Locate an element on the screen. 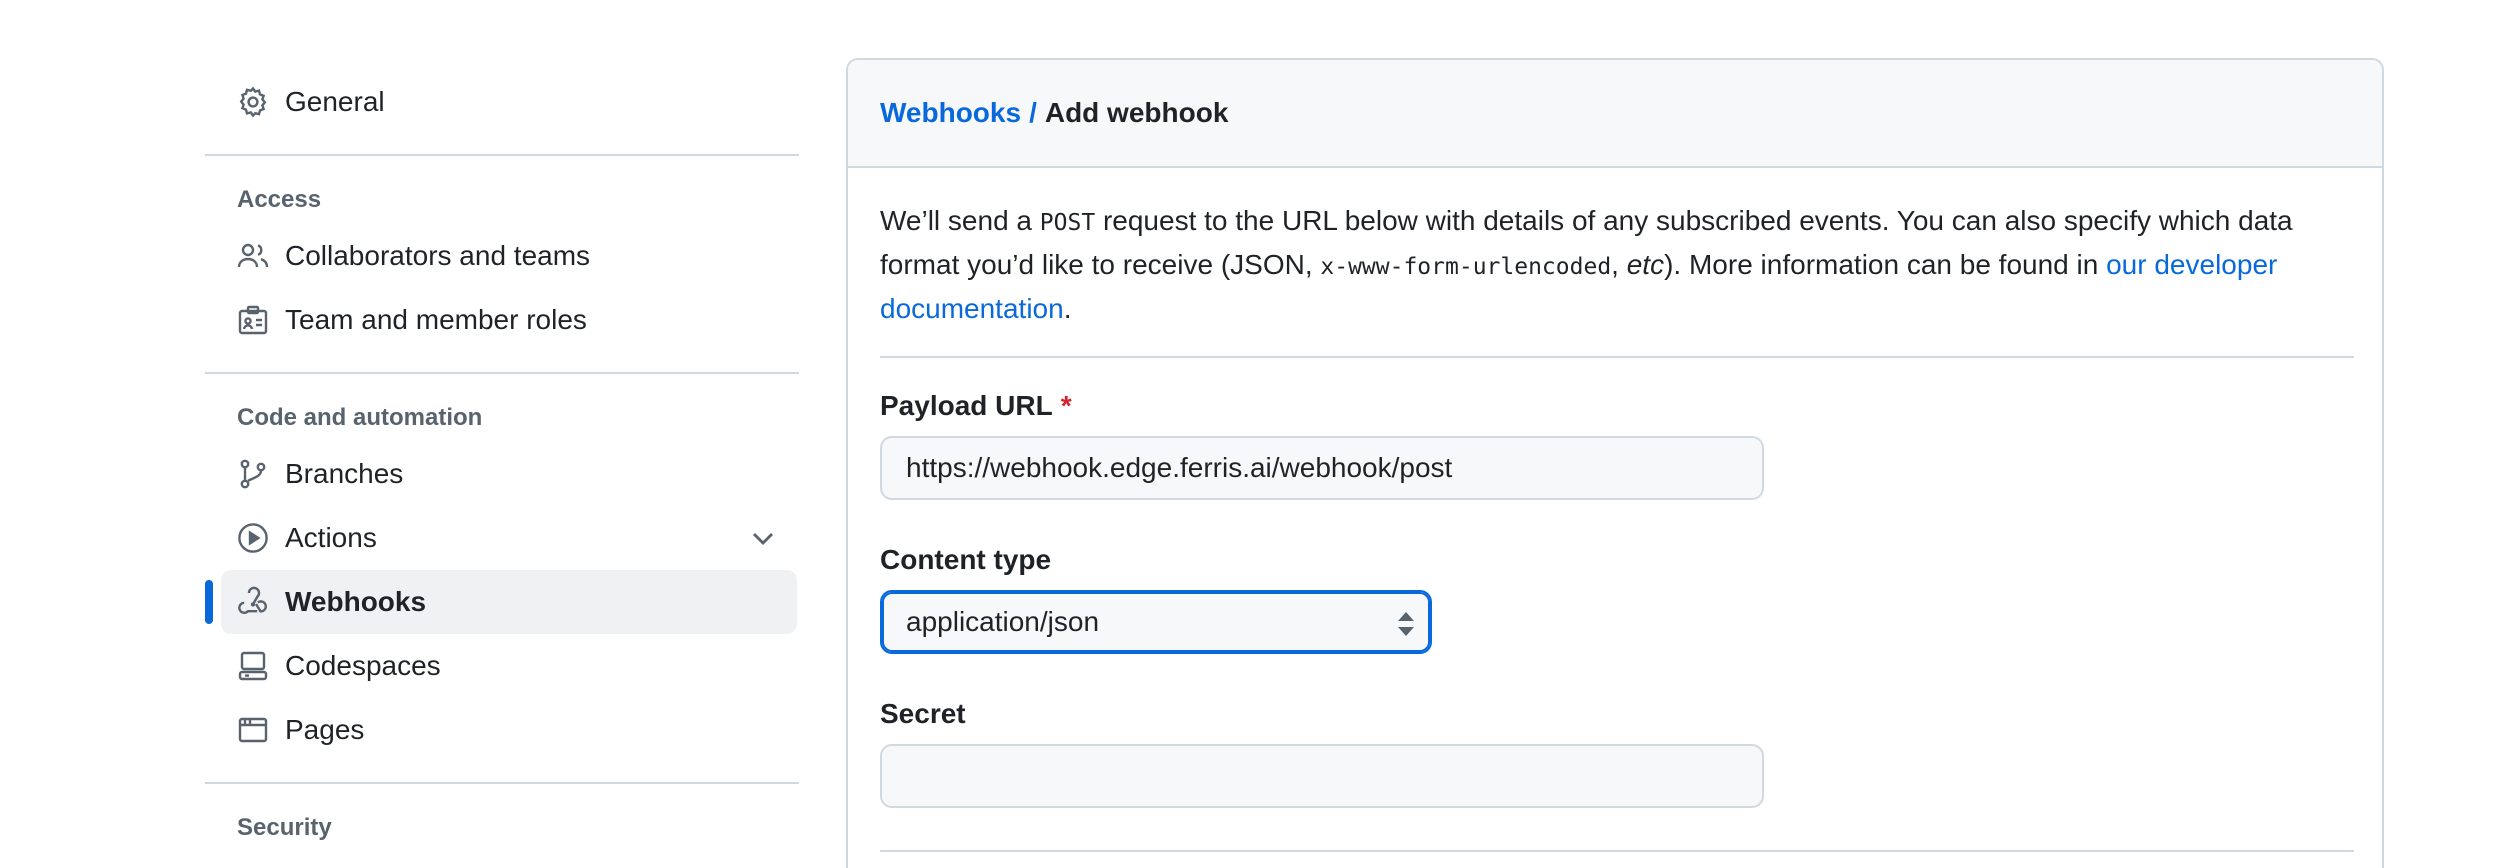 Image resolution: width=2502 pixels, height=868 pixels. browser-icon is located at coordinates (253, 730).